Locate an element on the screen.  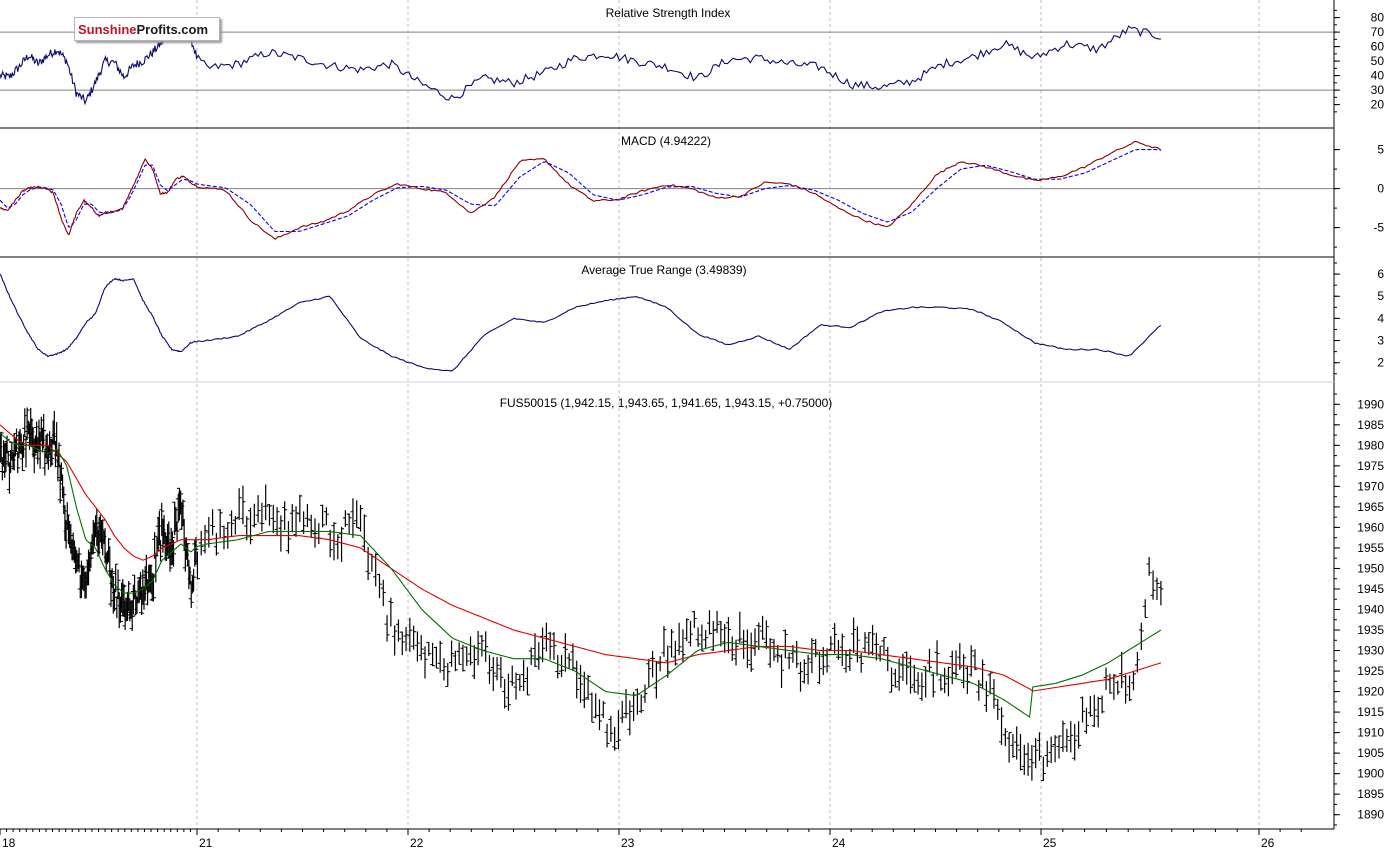
y-tick-label-price-1890: 1890 is located at coordinates (1370, 815).